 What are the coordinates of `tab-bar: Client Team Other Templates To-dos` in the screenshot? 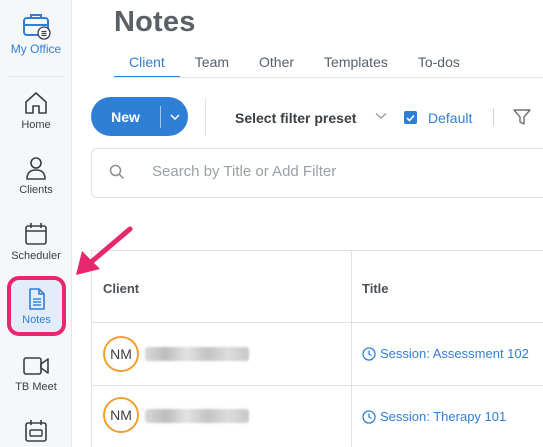 It's located at (294, 65).